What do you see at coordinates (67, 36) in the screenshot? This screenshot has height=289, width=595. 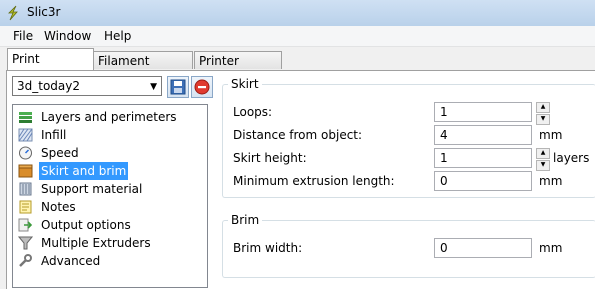 I see `menu-window: Window` at bounding box center [67, 36].